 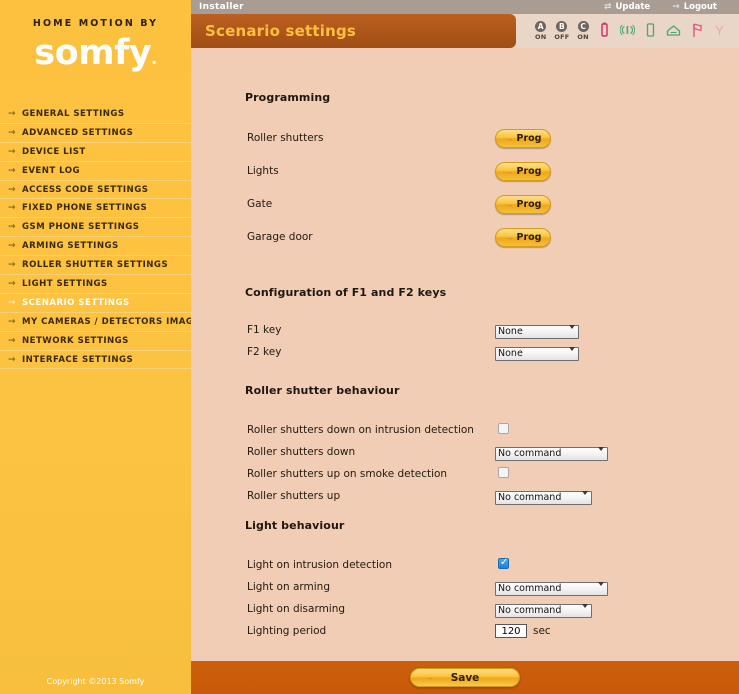 I want to click on sidebar-item-event-log: → EVENT LOG, so click(x=95, y=171).